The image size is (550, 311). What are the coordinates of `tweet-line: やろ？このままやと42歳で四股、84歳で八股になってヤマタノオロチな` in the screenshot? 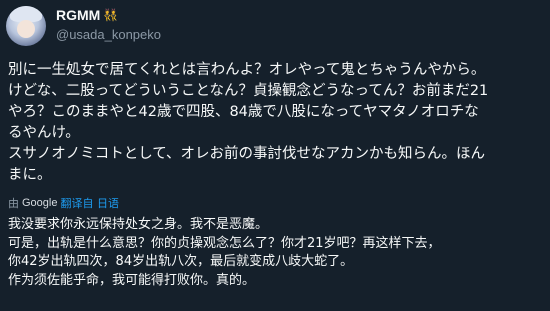 It's located at (243, 112).